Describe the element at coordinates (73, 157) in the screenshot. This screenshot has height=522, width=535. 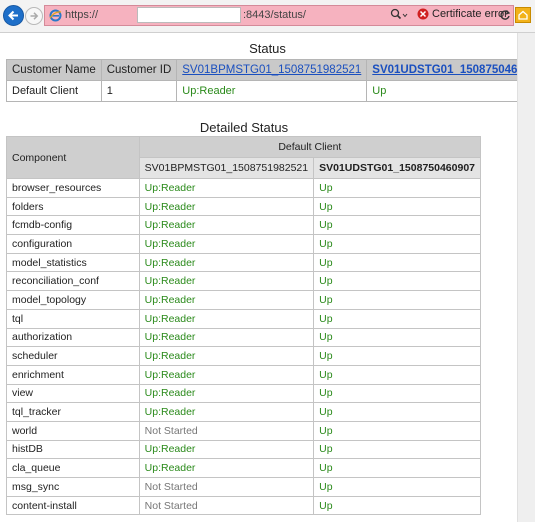
I see `component-header: Component` at that location.